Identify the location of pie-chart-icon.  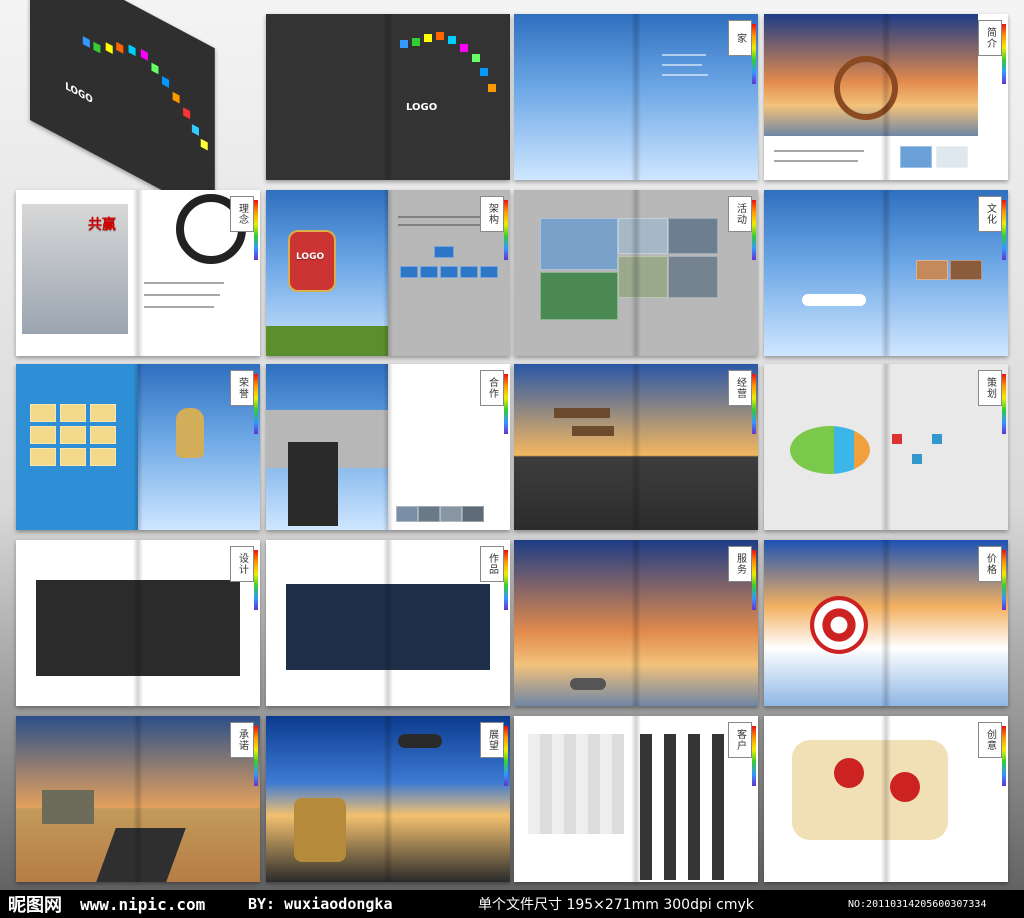
(830, 450).